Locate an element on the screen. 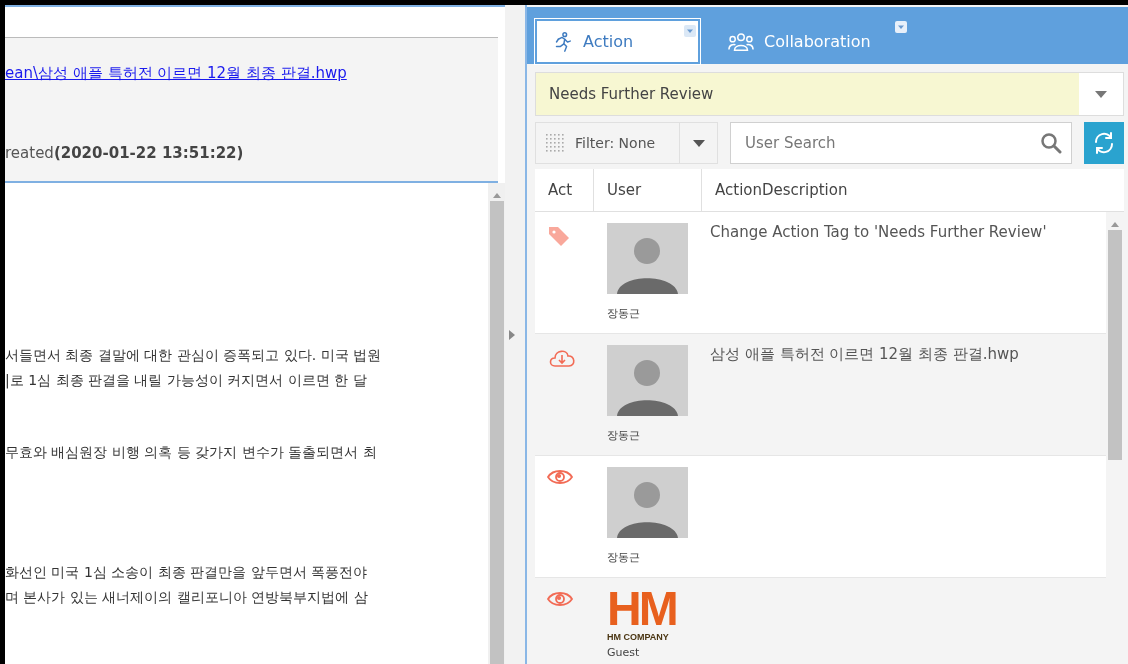 This screenshot has height=664, width=1128. action-description: Change Action Tag to 'Needs Further Review' is located at coordinates (878, 232).